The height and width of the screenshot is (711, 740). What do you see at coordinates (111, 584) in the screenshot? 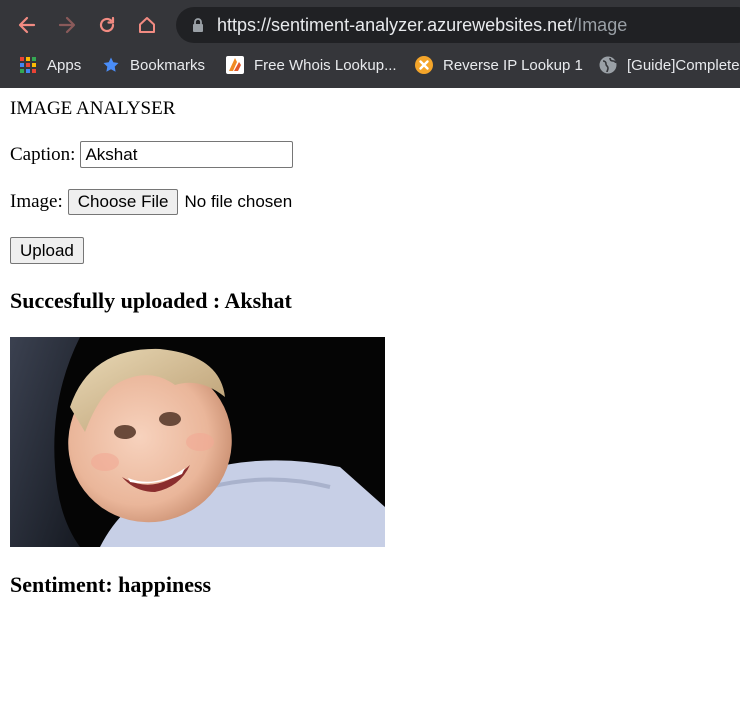
I see `sentiment-result: Sentiment: happiness` at bounding box center [111, 584].